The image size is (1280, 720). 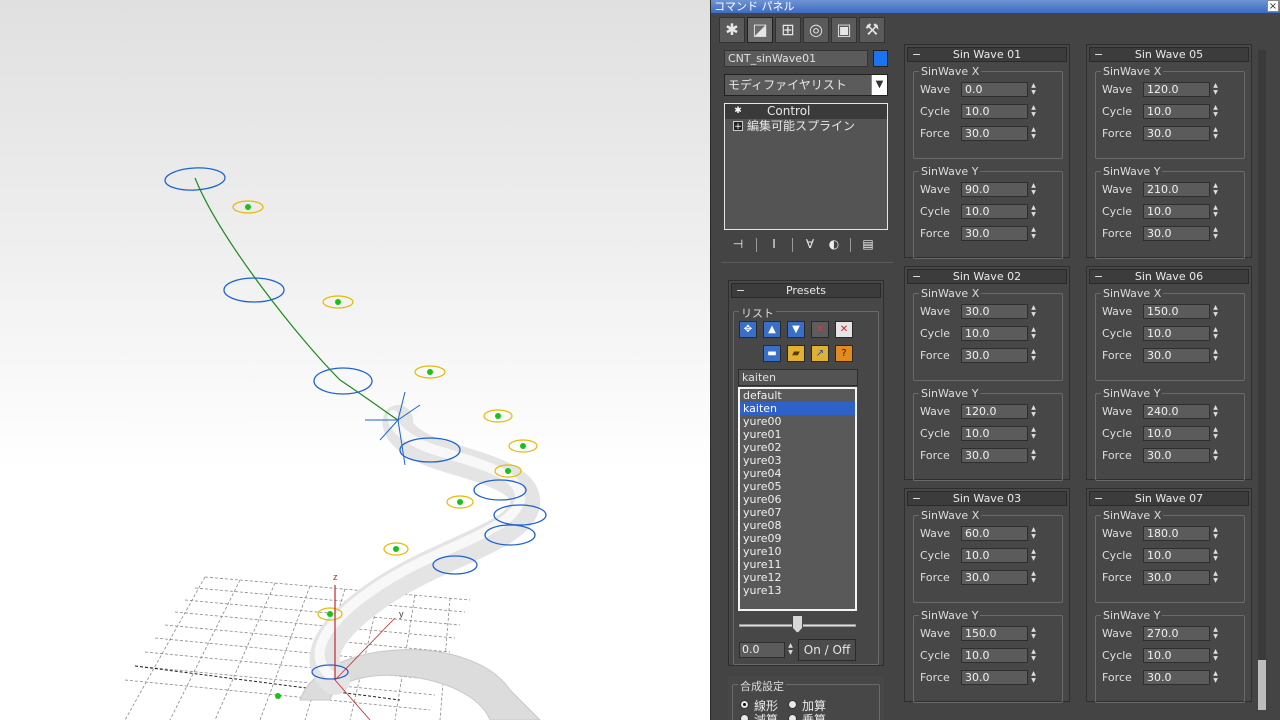 I want to click on presets-rollout-header: − Presets, so click(x=806, y=290).